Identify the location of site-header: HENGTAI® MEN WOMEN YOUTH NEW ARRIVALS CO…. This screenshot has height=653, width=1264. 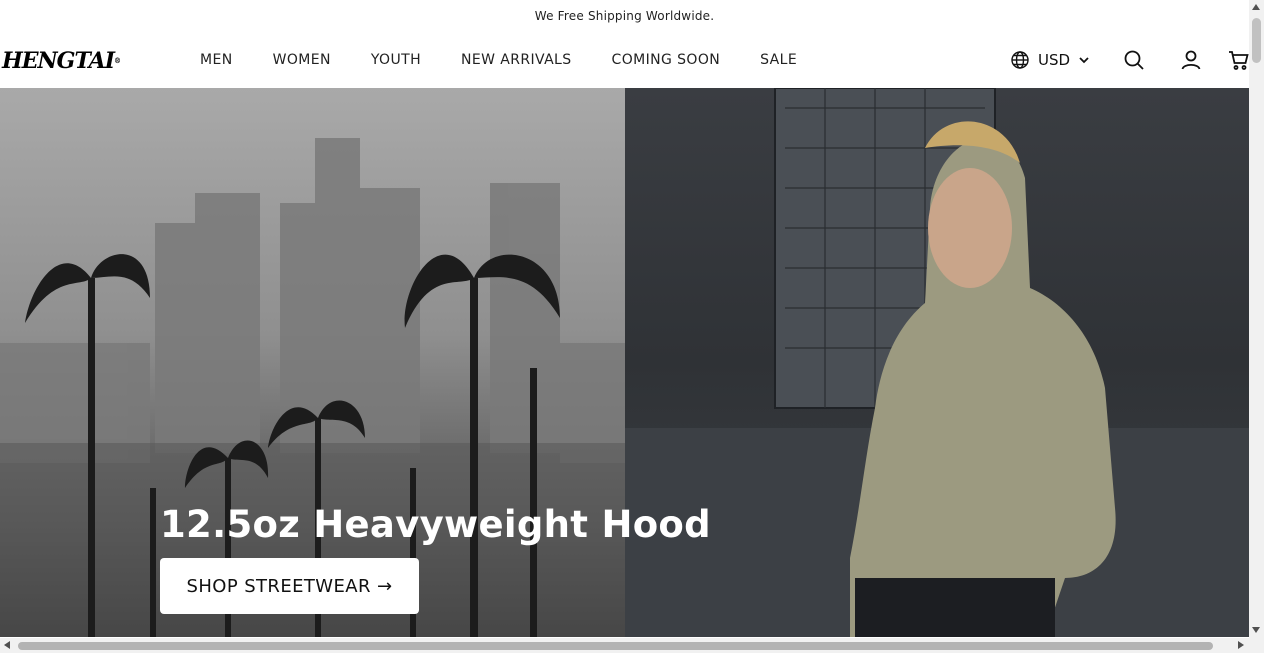
(624, 60).